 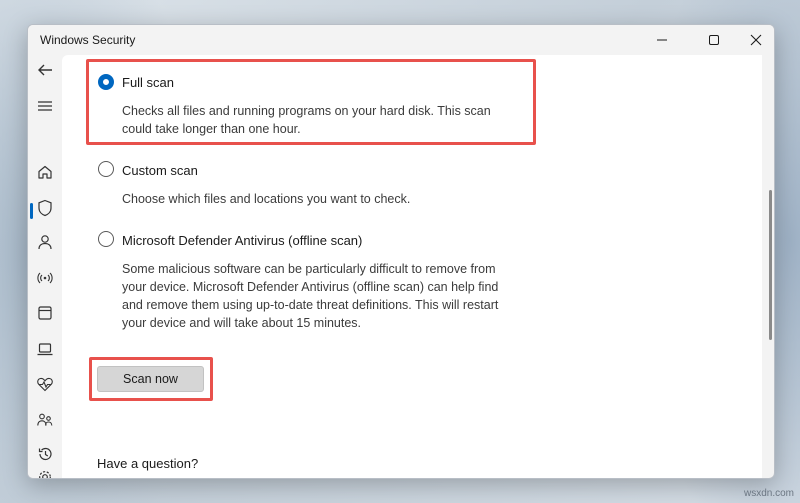 I want to click on wifi-antenna-icon, so click(x=45, y=278).